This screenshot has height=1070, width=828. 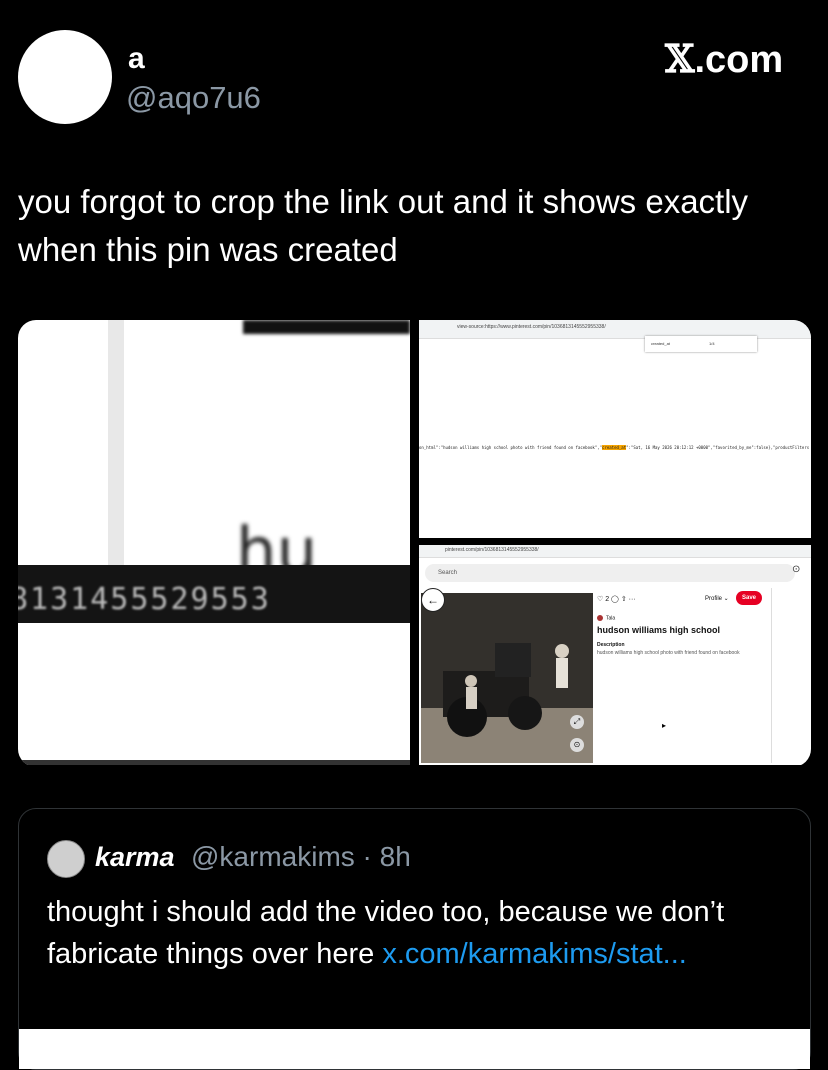 What do you see at coordinates (135, 857) in the screenshot?
I see `quoted-author-name: karma` at bounding box center [135, 857].